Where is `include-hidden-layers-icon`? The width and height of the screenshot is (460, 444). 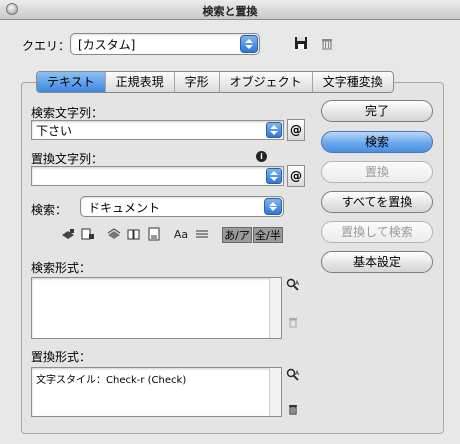 include-hidden-layers-icon is located at coordinates (114, 235).